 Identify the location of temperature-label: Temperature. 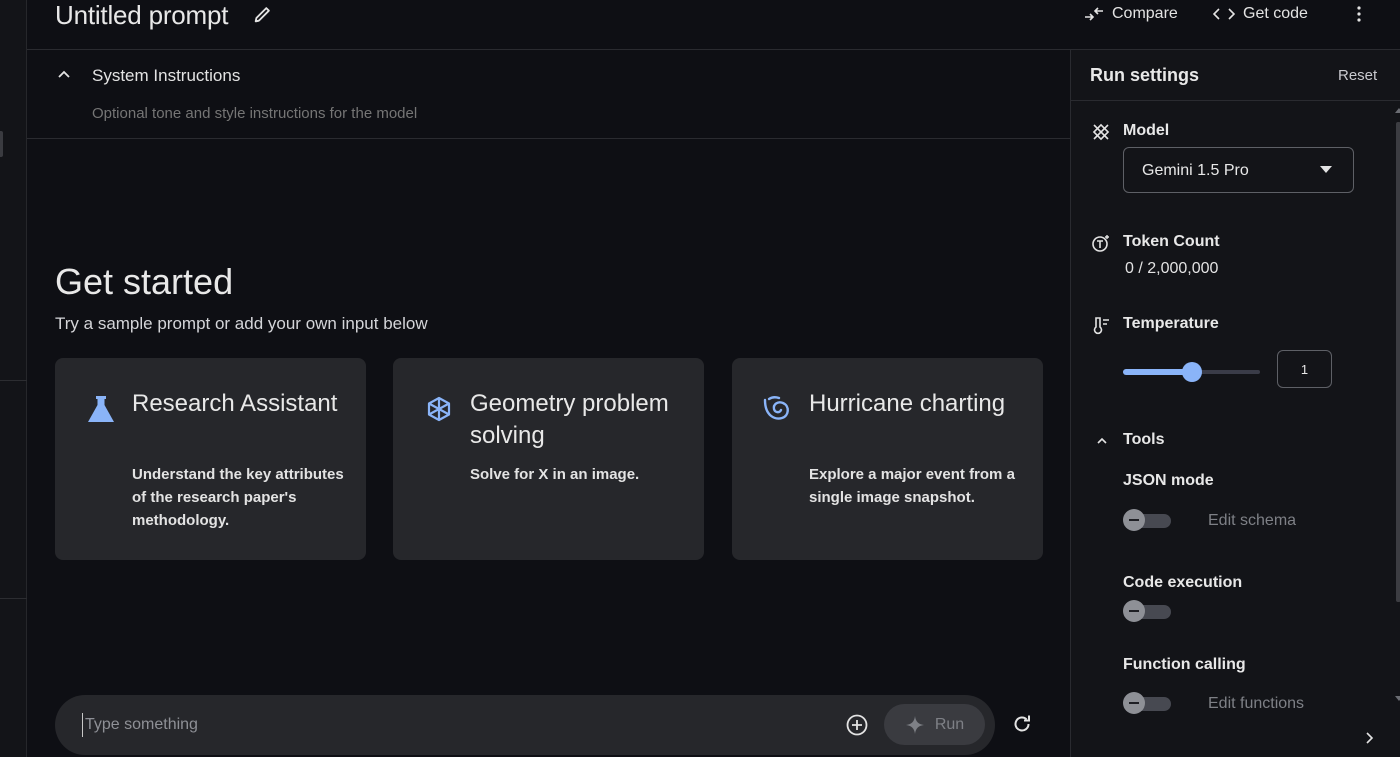
(1171, 323).